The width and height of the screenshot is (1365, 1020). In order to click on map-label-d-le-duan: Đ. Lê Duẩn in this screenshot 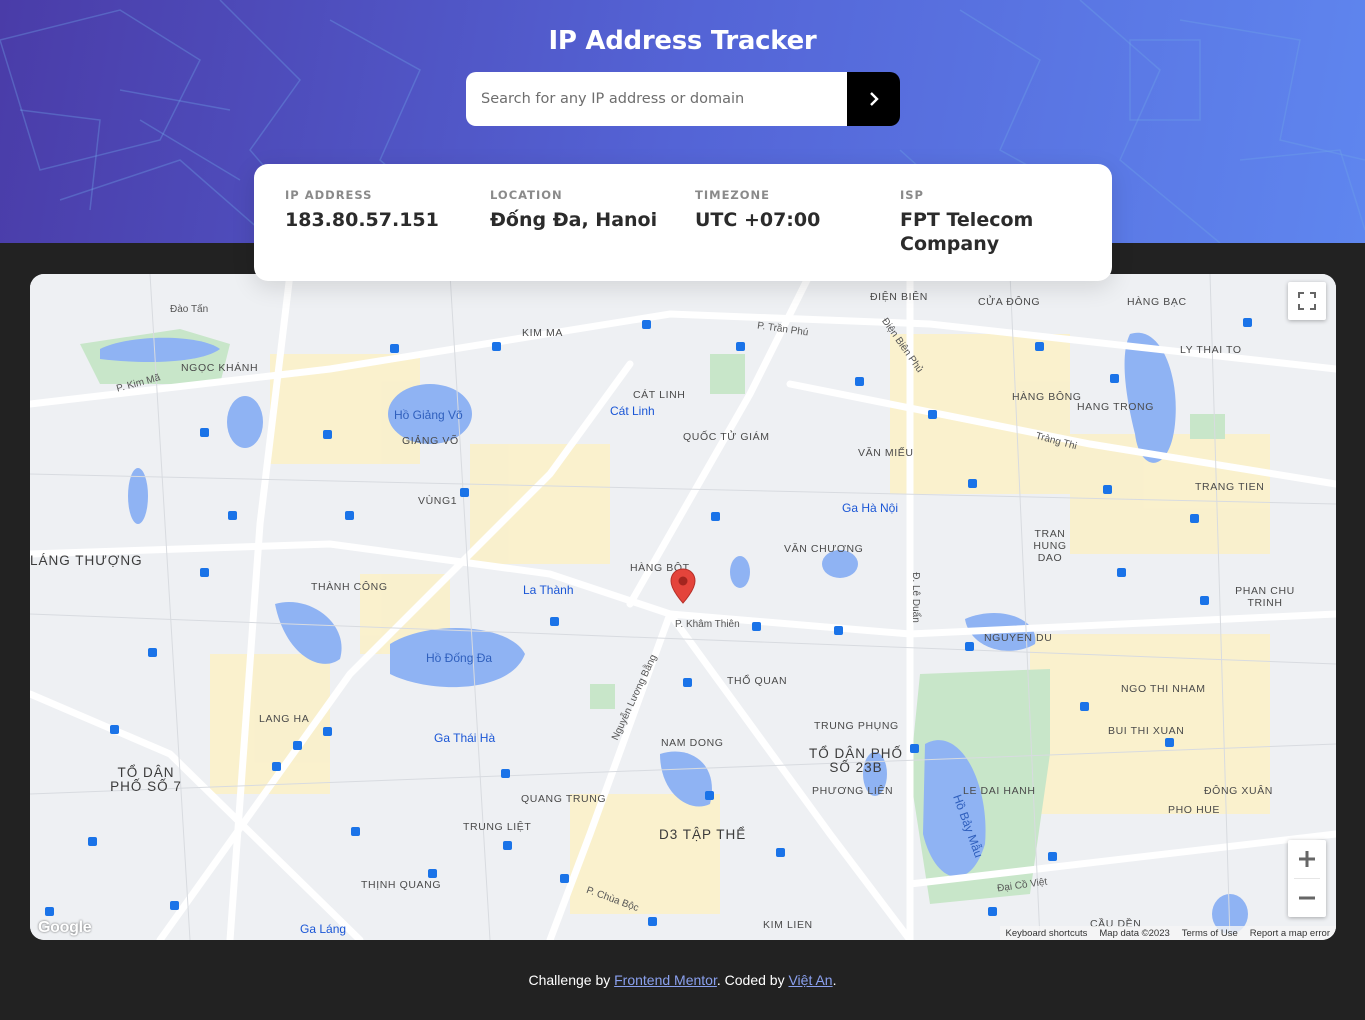, I will do `click(915, 597)`.